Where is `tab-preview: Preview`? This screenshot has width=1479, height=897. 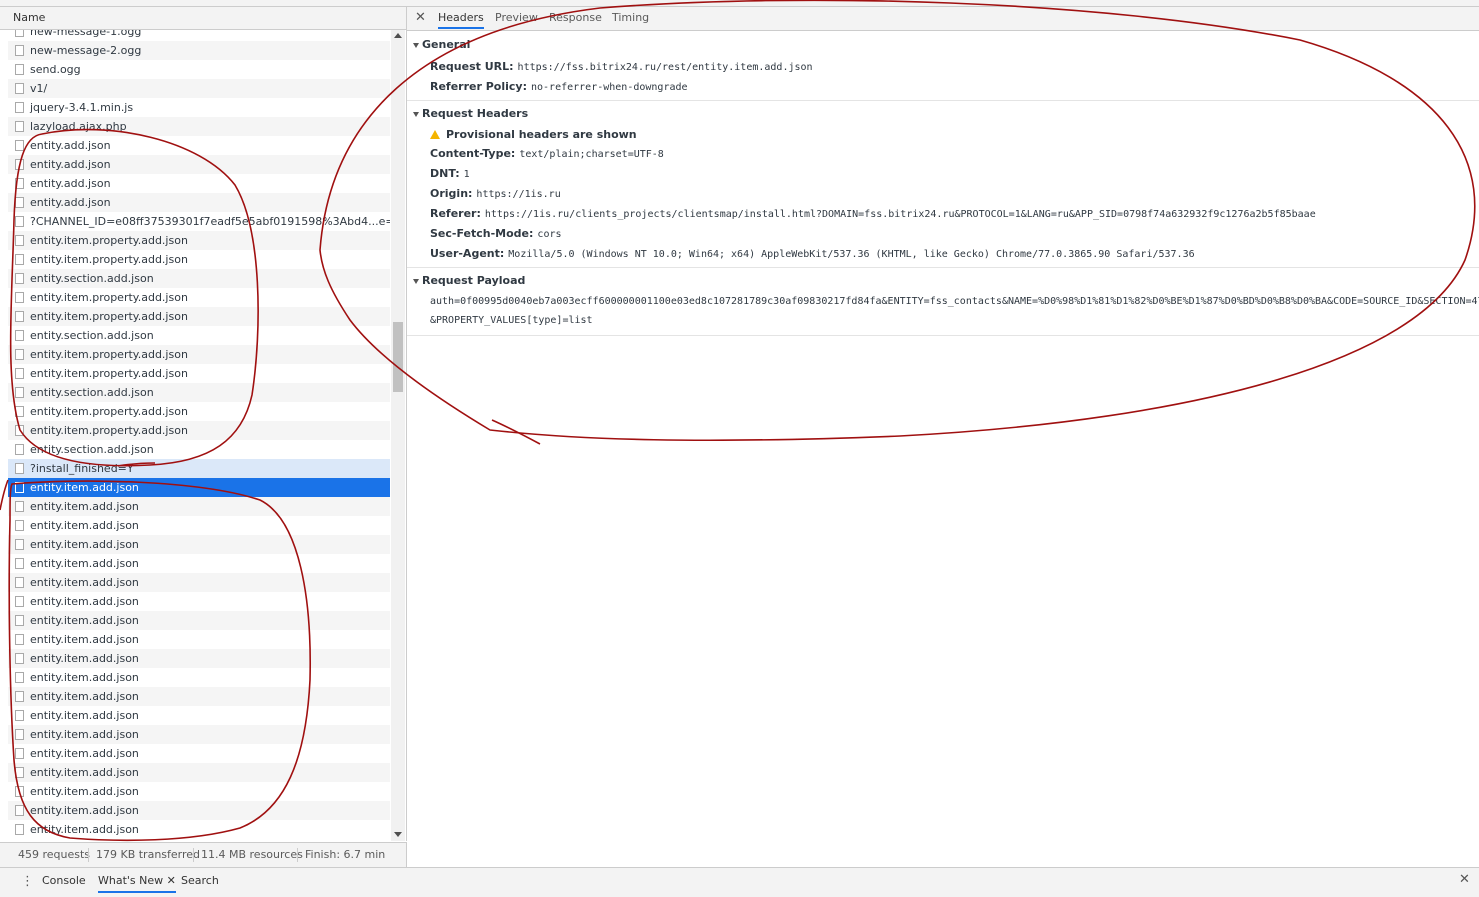
tab-preview: Preview is located at coordinates (516, 17).